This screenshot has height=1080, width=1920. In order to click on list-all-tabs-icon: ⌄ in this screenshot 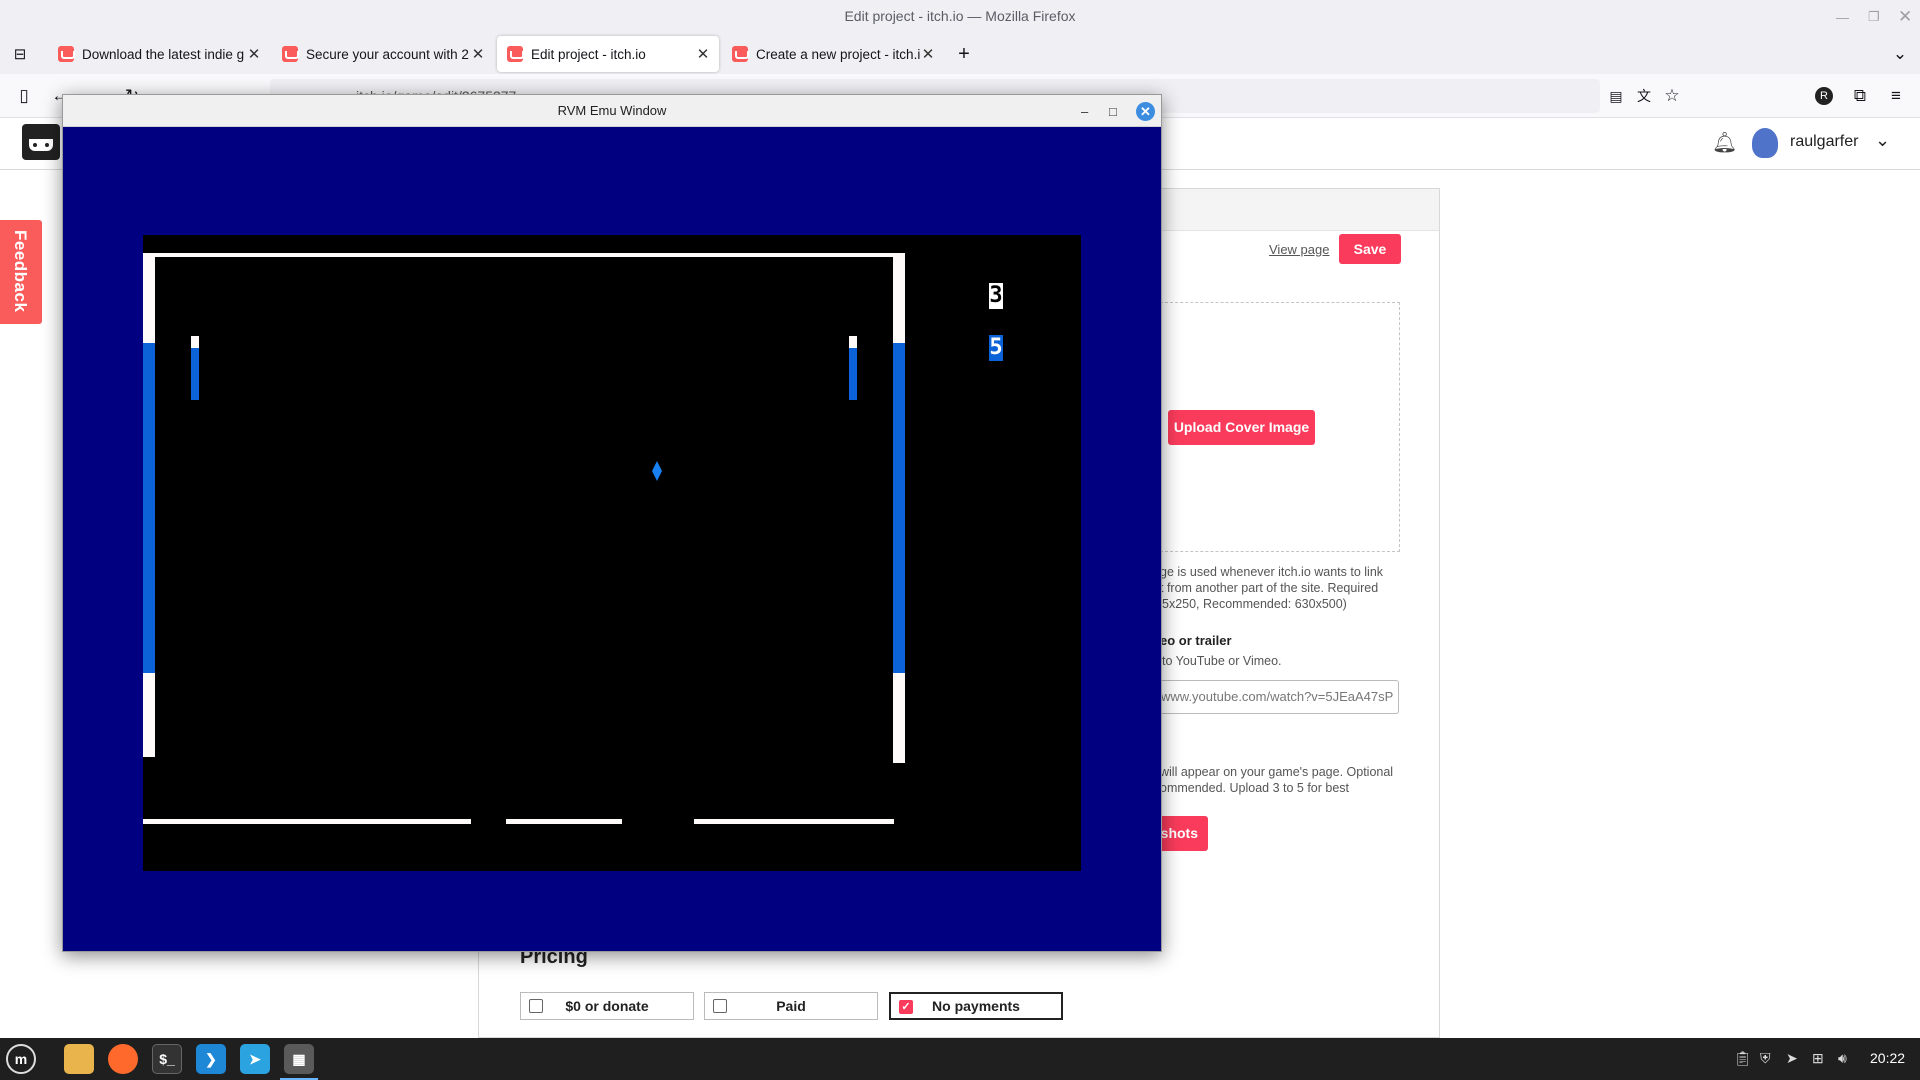, I will do `click(1900, 54)`.